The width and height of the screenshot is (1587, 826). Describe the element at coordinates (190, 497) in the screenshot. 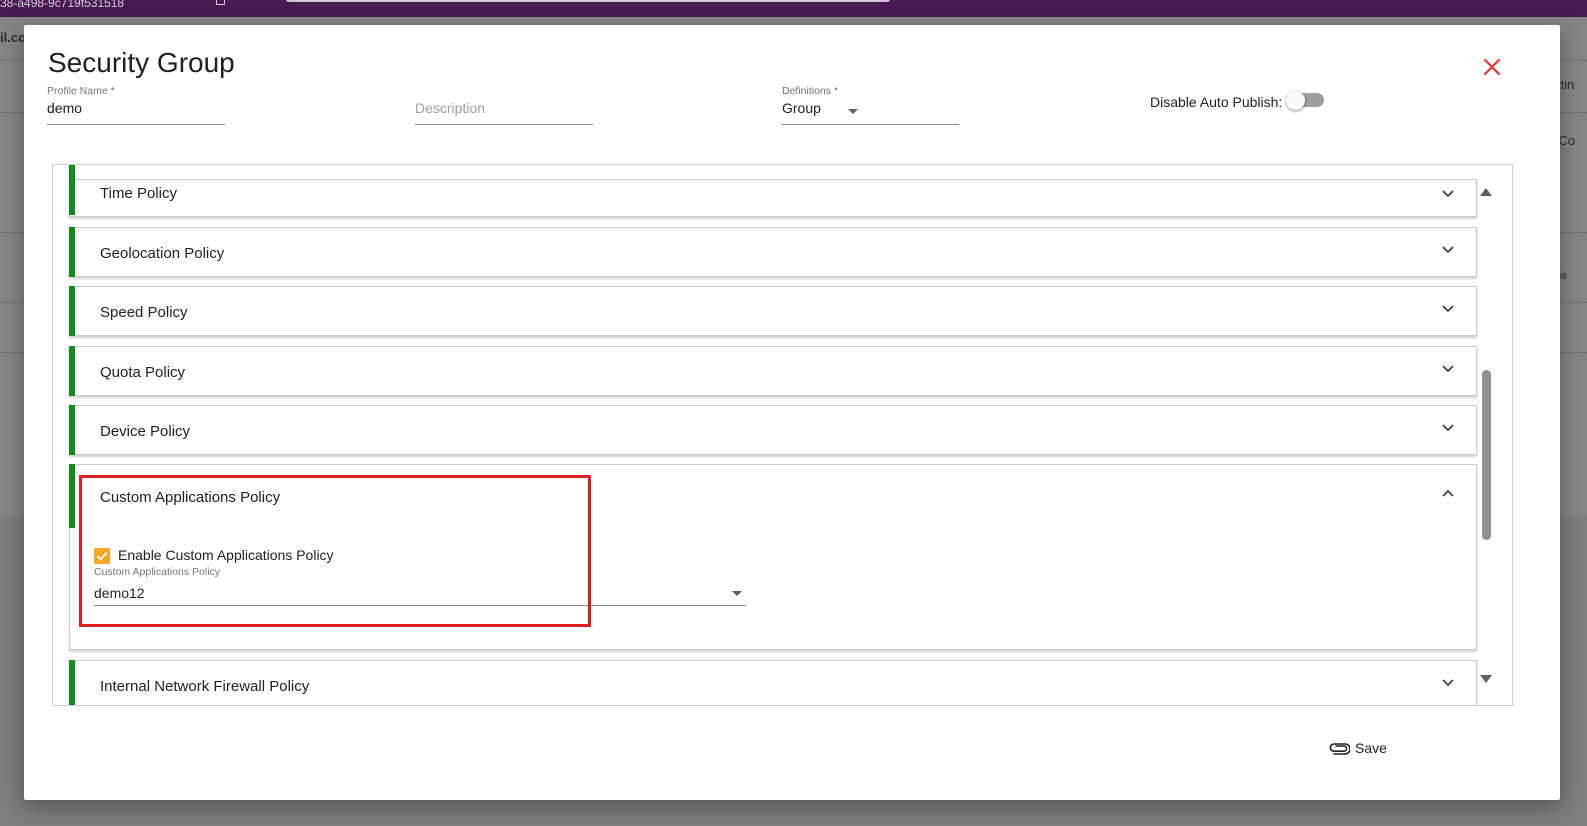

I see `policy-title: Custom Applications Policy` at that location.